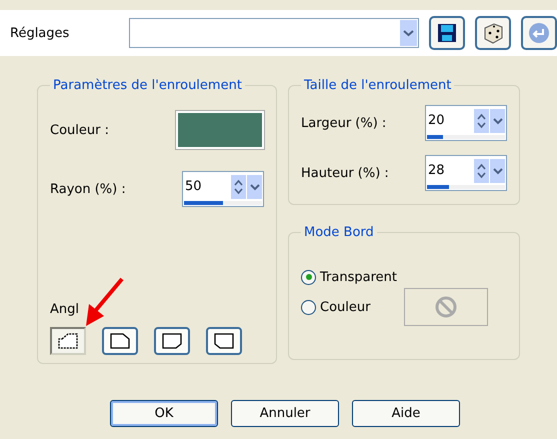  What do you see at coordinates (104, 302) in the screenshot?
I see `arrow-annotation` at bounding box center [104, 302].